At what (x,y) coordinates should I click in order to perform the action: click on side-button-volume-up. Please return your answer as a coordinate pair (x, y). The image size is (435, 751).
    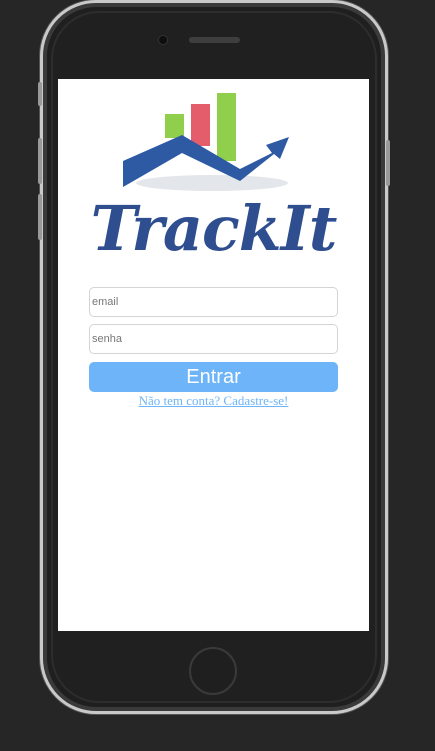
    Looking at the image, I should click on (40, 161).